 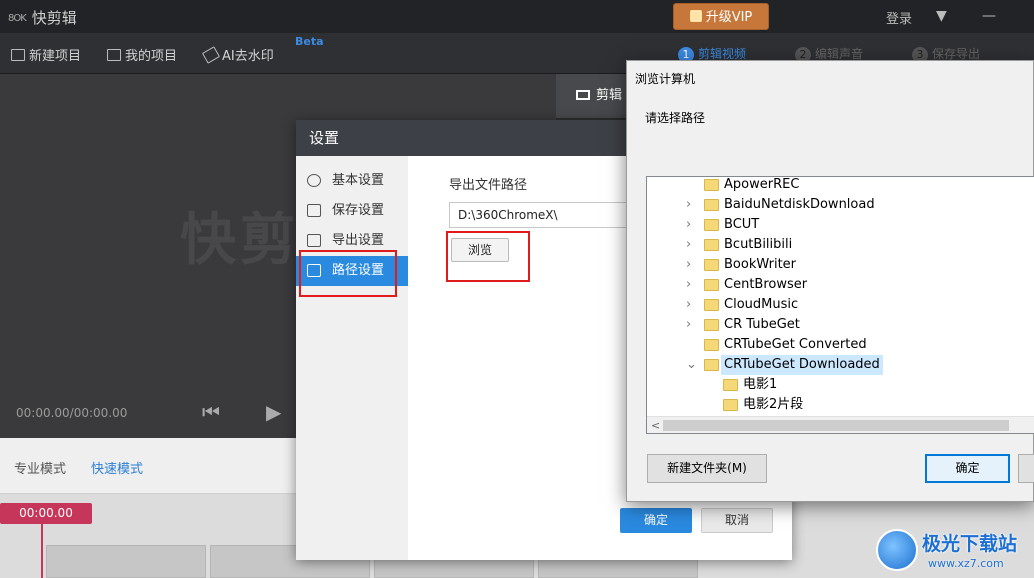 I want to click on tab-edit: 剪辑, so click(x=596, y=96).